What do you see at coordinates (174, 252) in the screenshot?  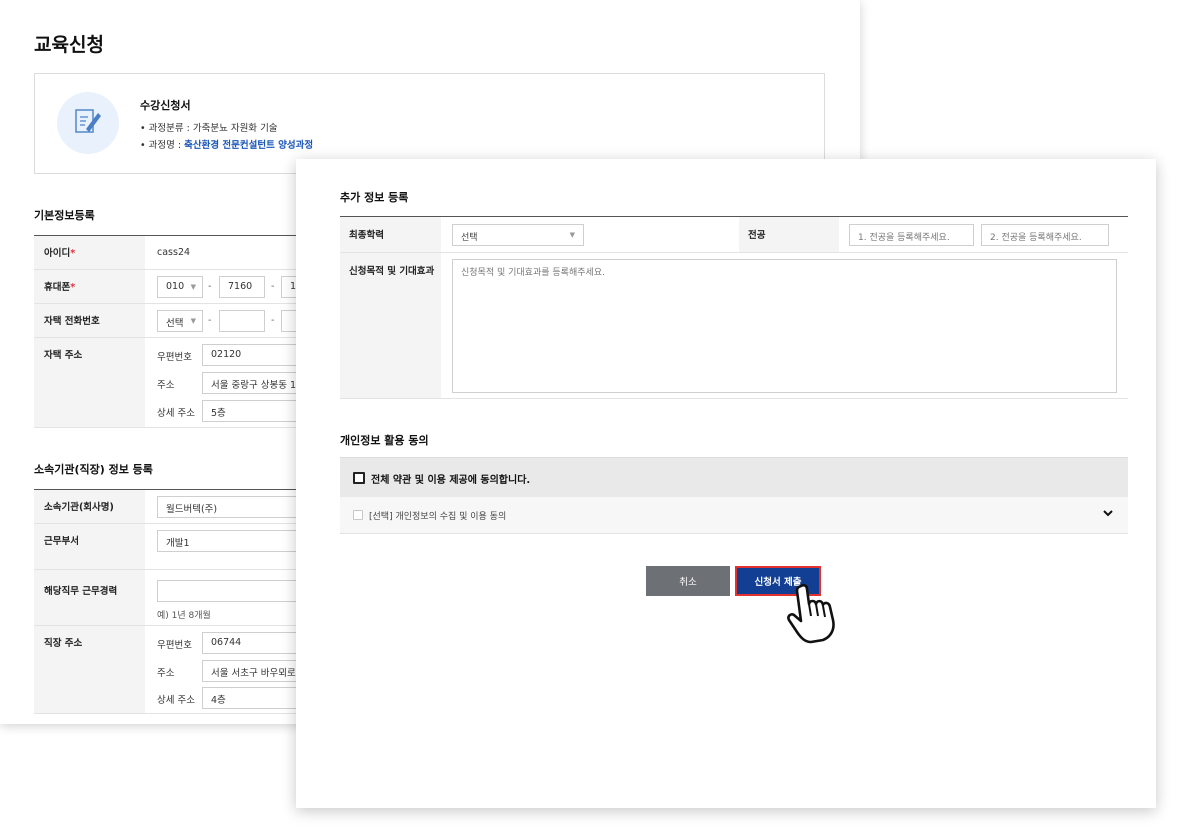 I see `id-value: cass24` at bounding box center [174, 252].